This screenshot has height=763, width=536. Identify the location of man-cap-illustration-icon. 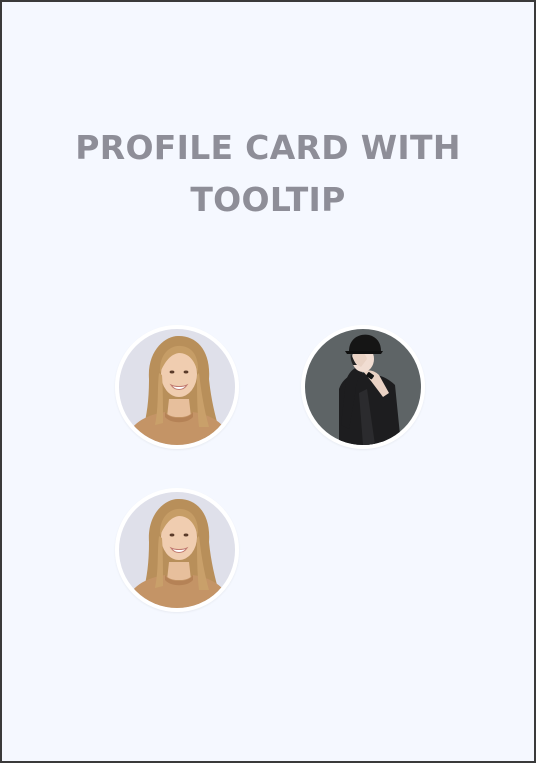
(363, 387).